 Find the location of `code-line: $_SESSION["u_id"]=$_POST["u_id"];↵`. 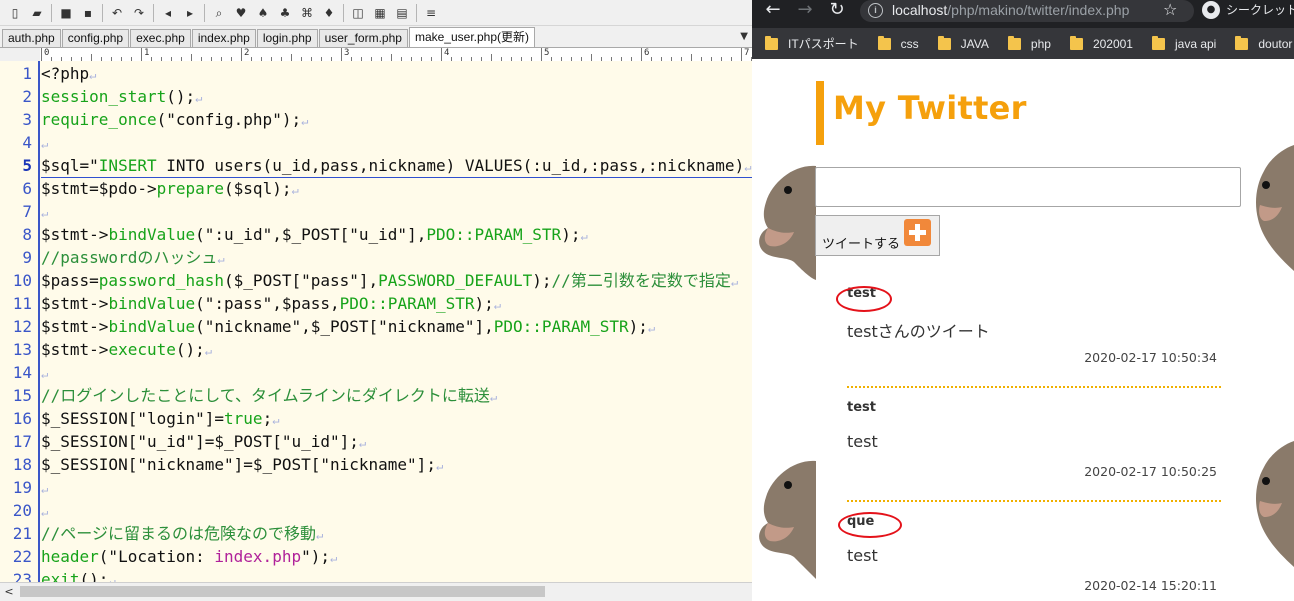

code-line: $_SESSION["u_id"]=$_POST["u_id"];↵ is located at coordinates (396, 441).